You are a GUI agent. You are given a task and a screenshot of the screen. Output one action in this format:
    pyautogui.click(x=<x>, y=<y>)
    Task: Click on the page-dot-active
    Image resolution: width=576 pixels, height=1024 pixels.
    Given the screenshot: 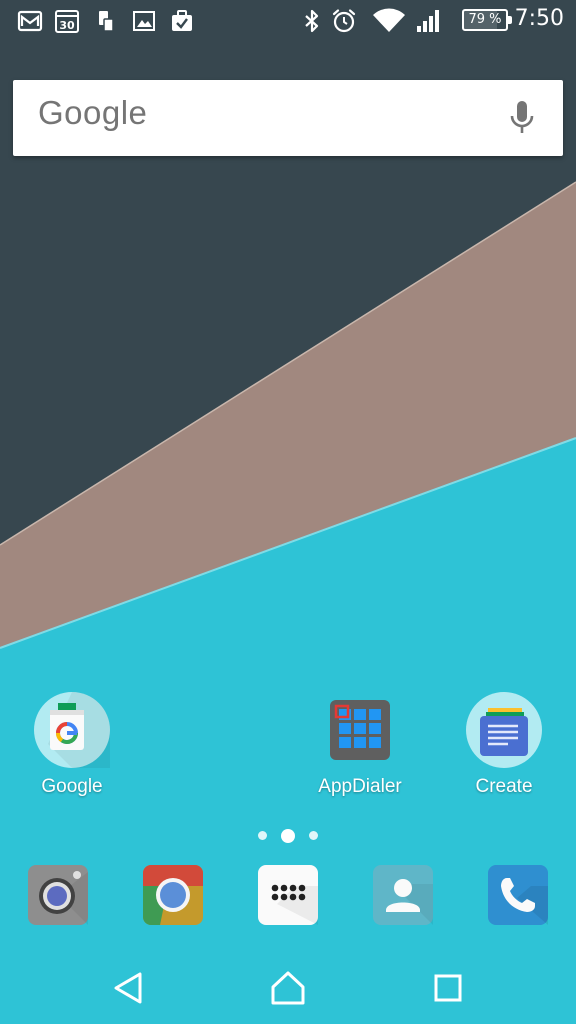 What is the action you would take?
    pyautogui.click(x=288, y=836)
    